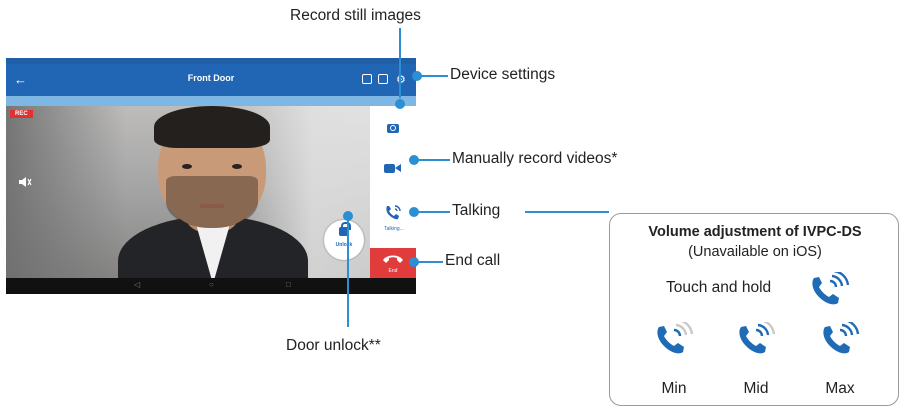 This screenshot has width=905, height=408. Describe the element at coordinates (393, 271) in the screenshot. I see `end-label: End` at that location.